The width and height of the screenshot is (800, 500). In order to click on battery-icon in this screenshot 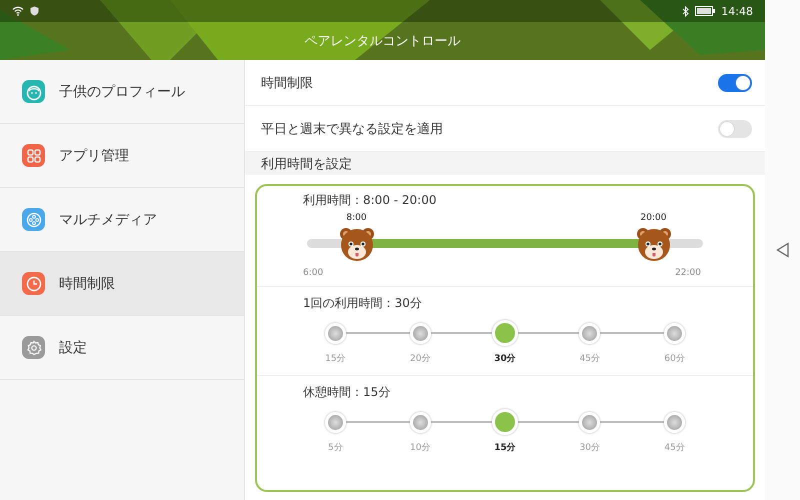, I will do `click(705, 11)`.